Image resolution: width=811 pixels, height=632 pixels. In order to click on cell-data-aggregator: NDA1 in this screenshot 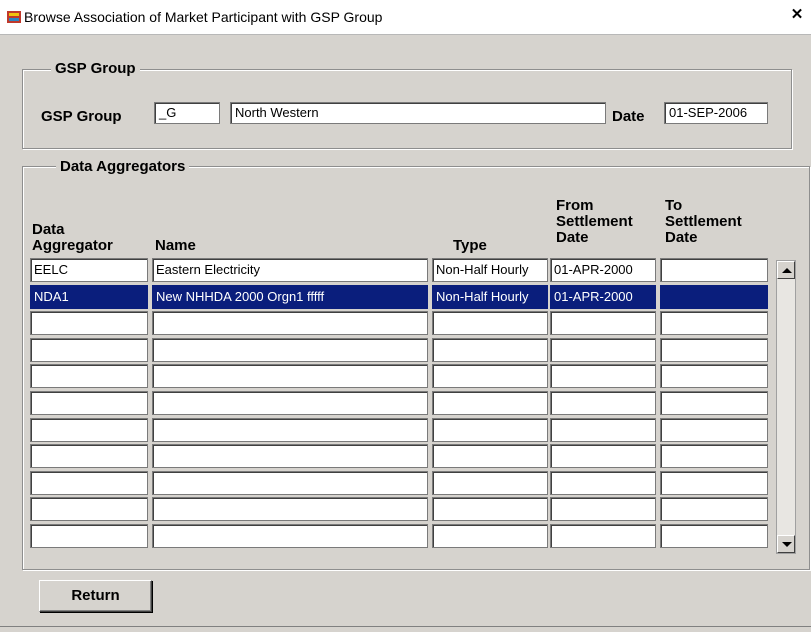, I will do `click(89, 296)`.